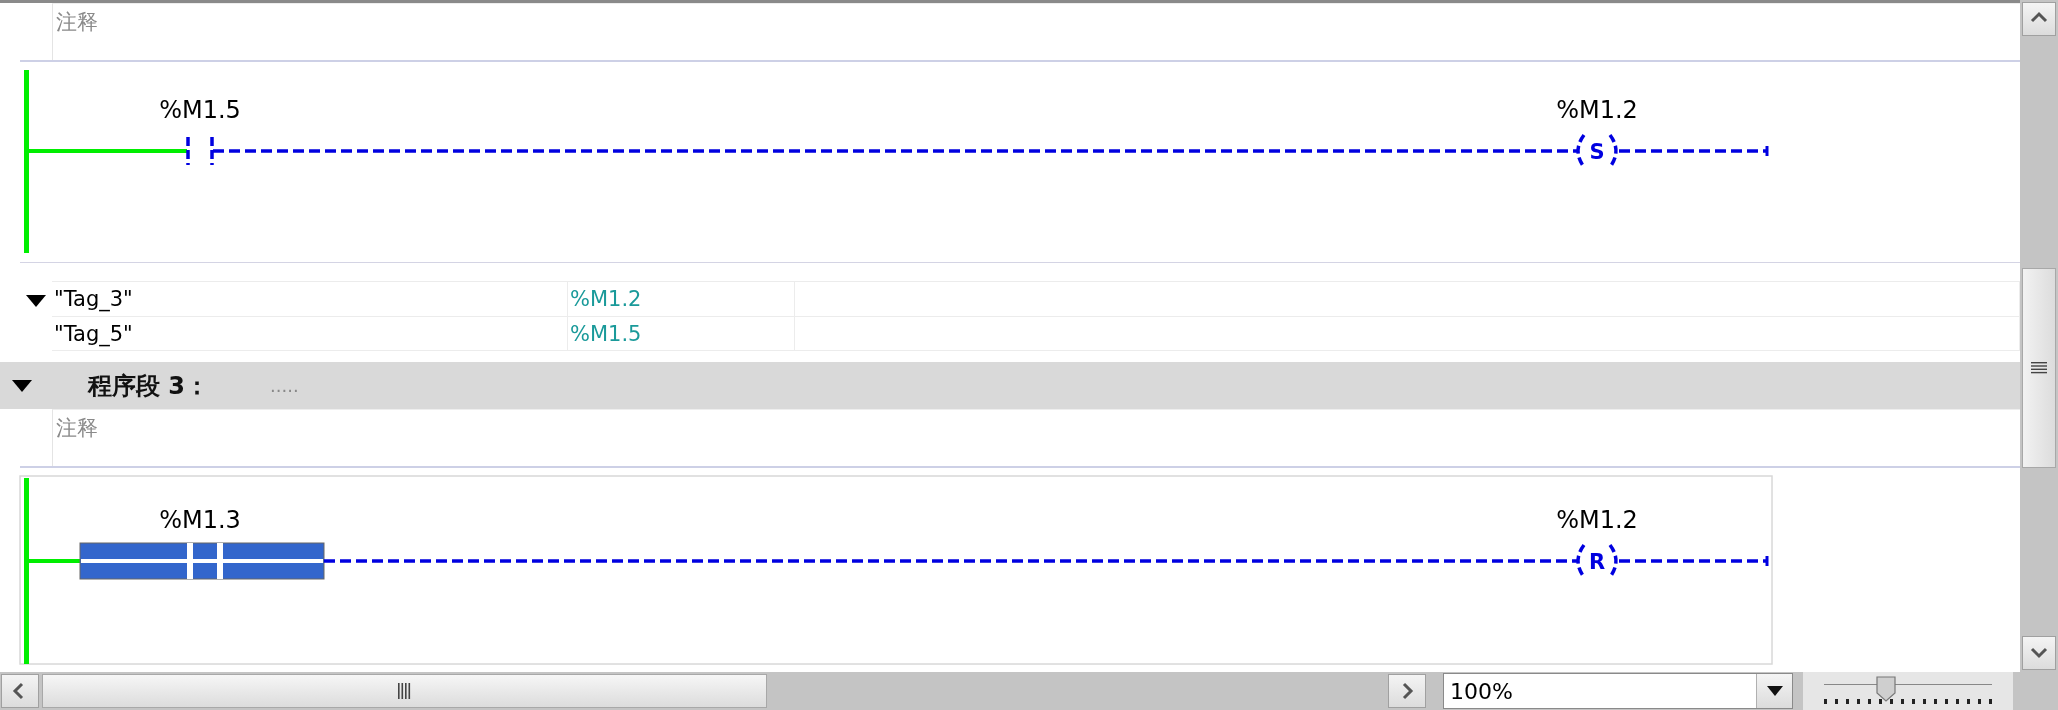  What do you see at coordinates (681, 333) in the screenshot?
I see `tag-address-cell: %M1.5` at bounding box center [681, 333].